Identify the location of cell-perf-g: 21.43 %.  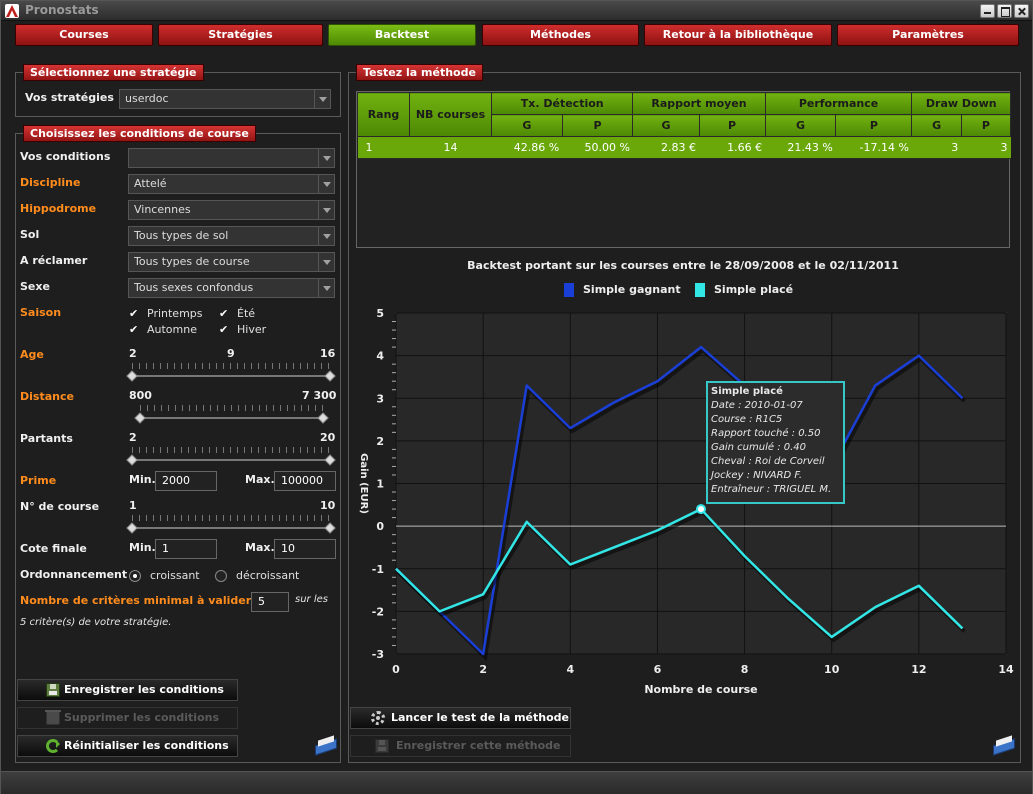
(800, 147).